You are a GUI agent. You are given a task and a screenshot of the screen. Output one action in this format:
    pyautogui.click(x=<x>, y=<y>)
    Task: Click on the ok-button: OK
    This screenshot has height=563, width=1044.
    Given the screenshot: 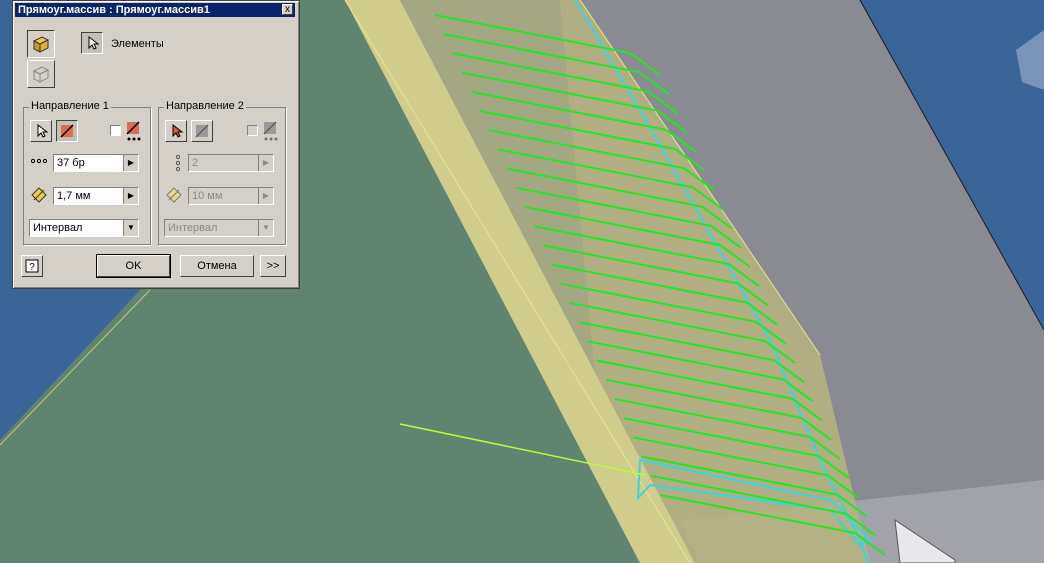 What is the action you would take?
    pyautogui.click(x=133, y=266)
    